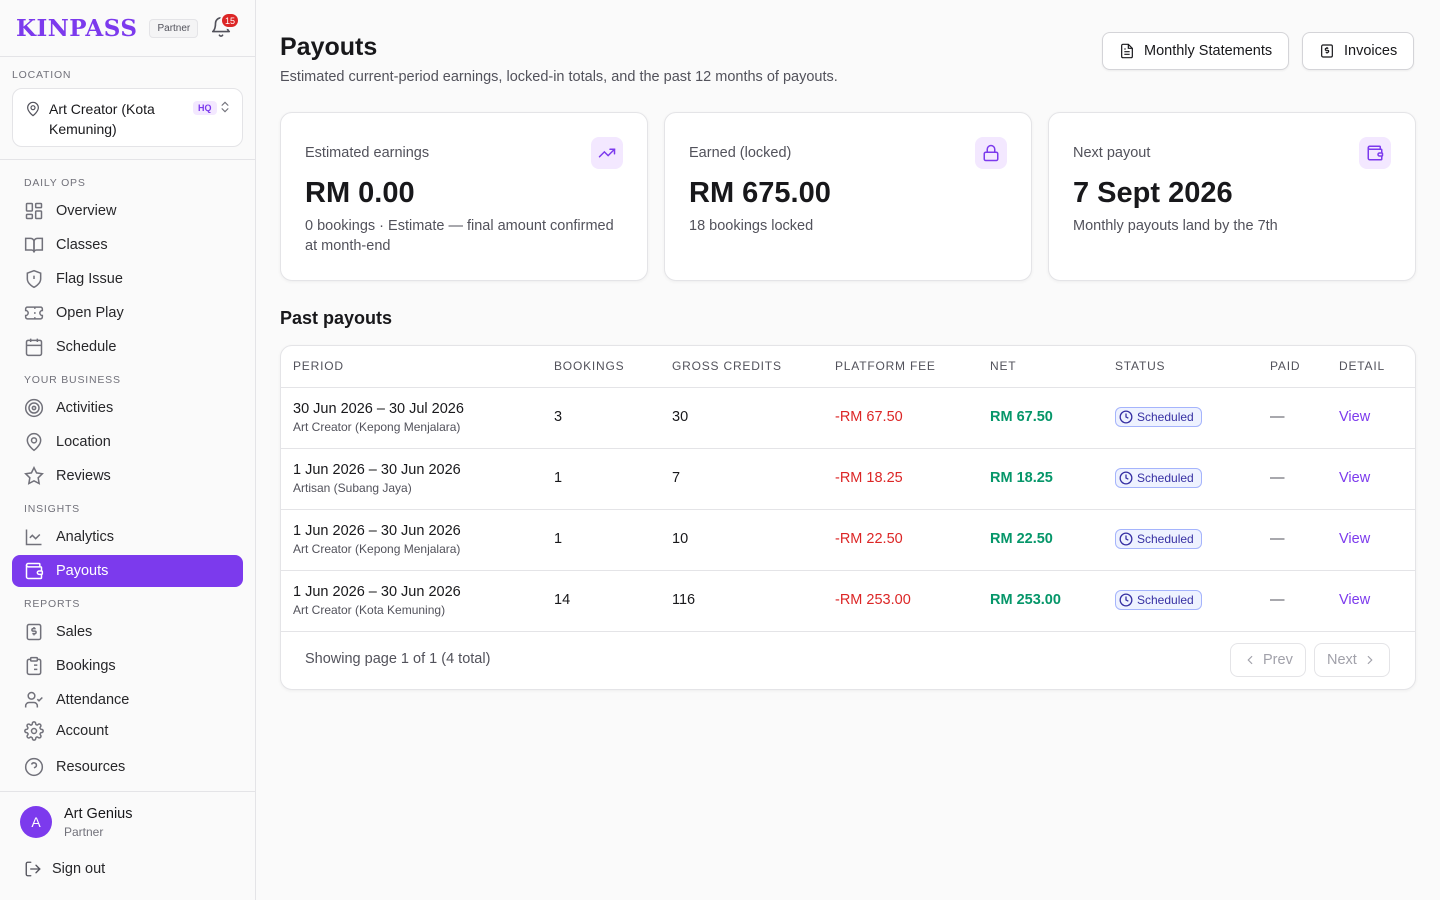  I want to click on sidebar-item-label: Resources, so click(91, 767).